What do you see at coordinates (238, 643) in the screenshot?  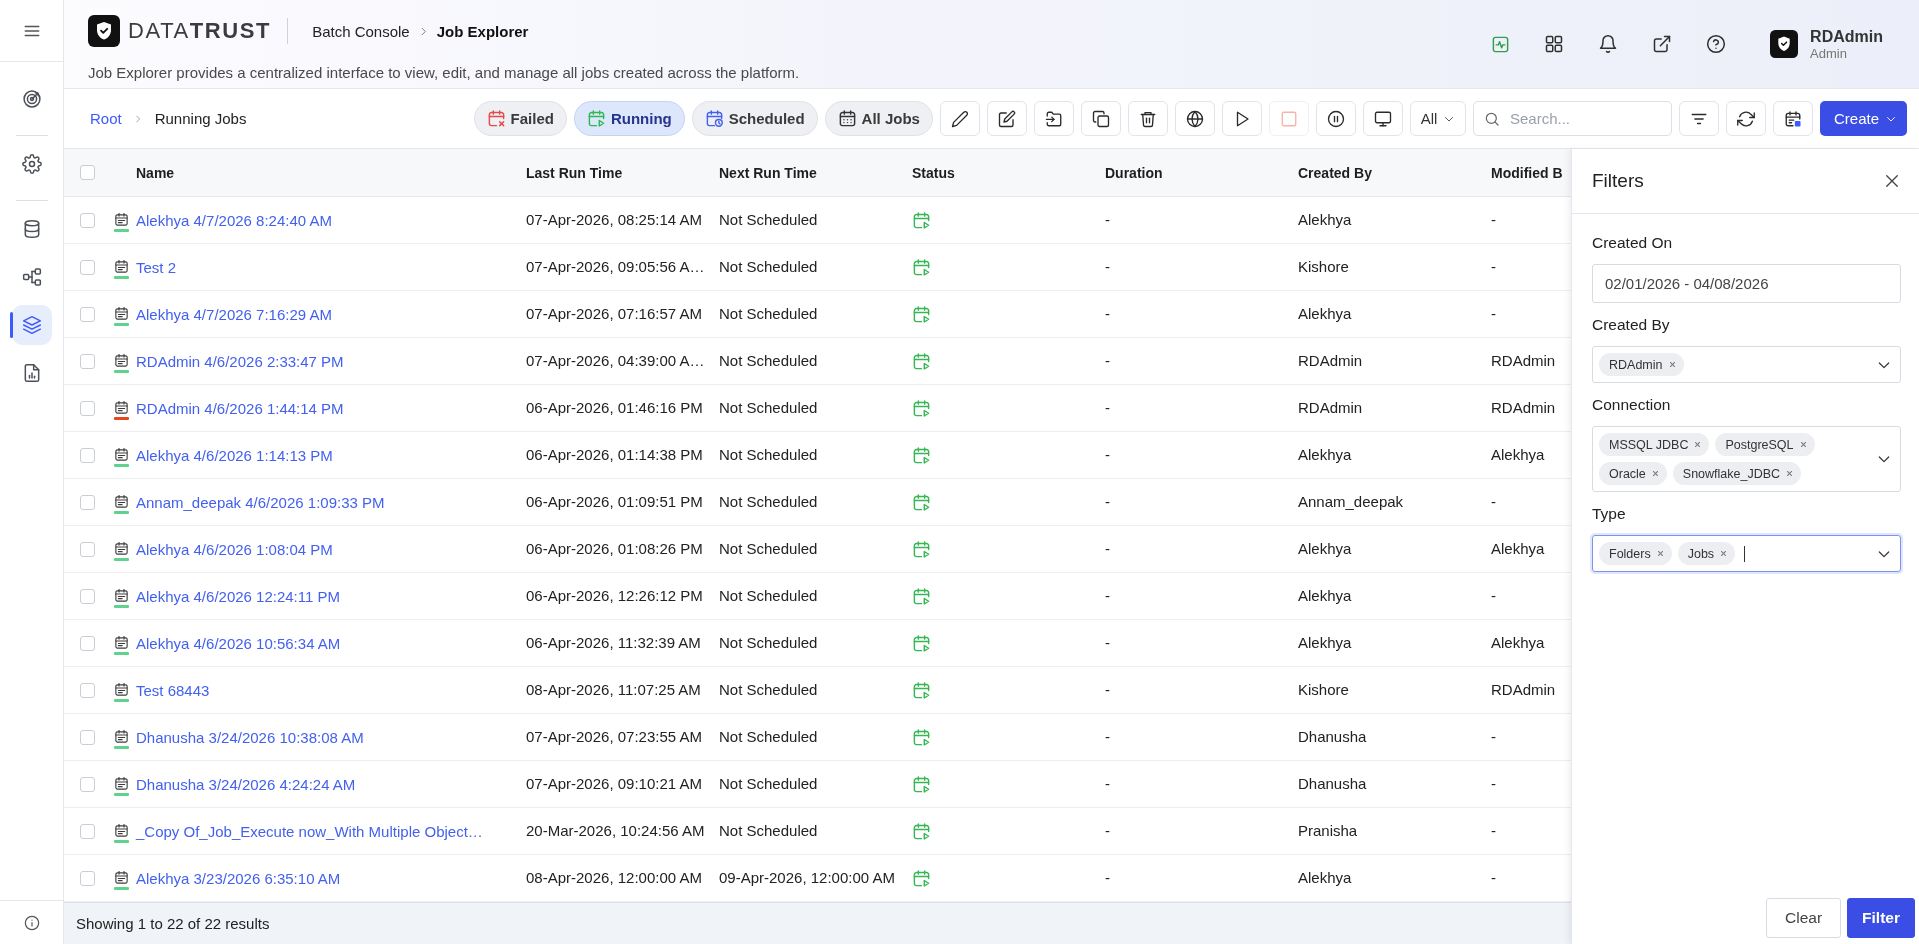 I see `job-name-link: Alekhya 4/6/2026 10:56:34 AM` at bounding box center [238, 643].